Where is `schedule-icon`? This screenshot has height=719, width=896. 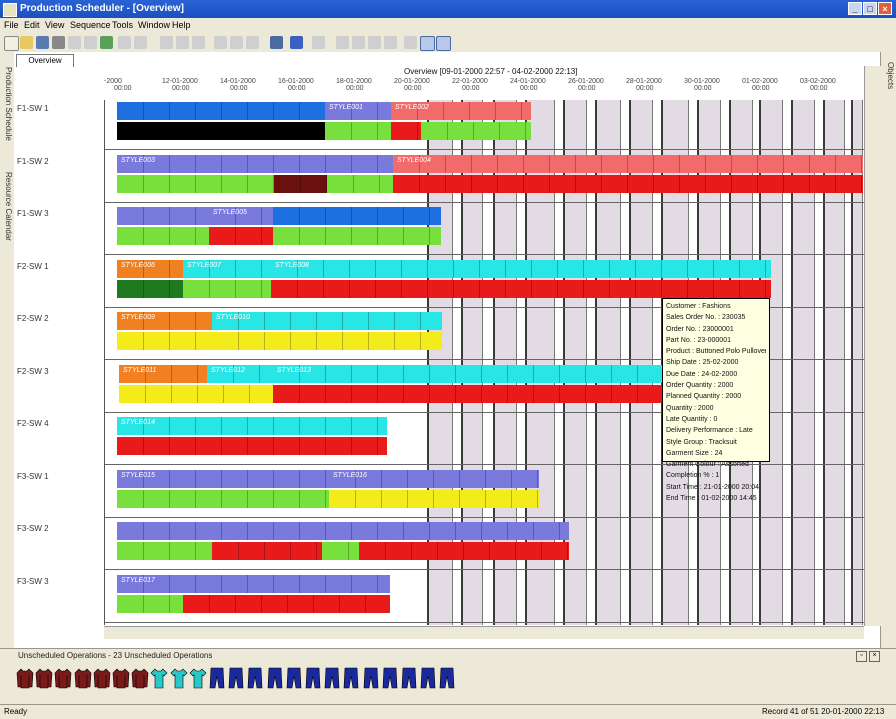 schedule-icon is located at coordinates (342, 42).